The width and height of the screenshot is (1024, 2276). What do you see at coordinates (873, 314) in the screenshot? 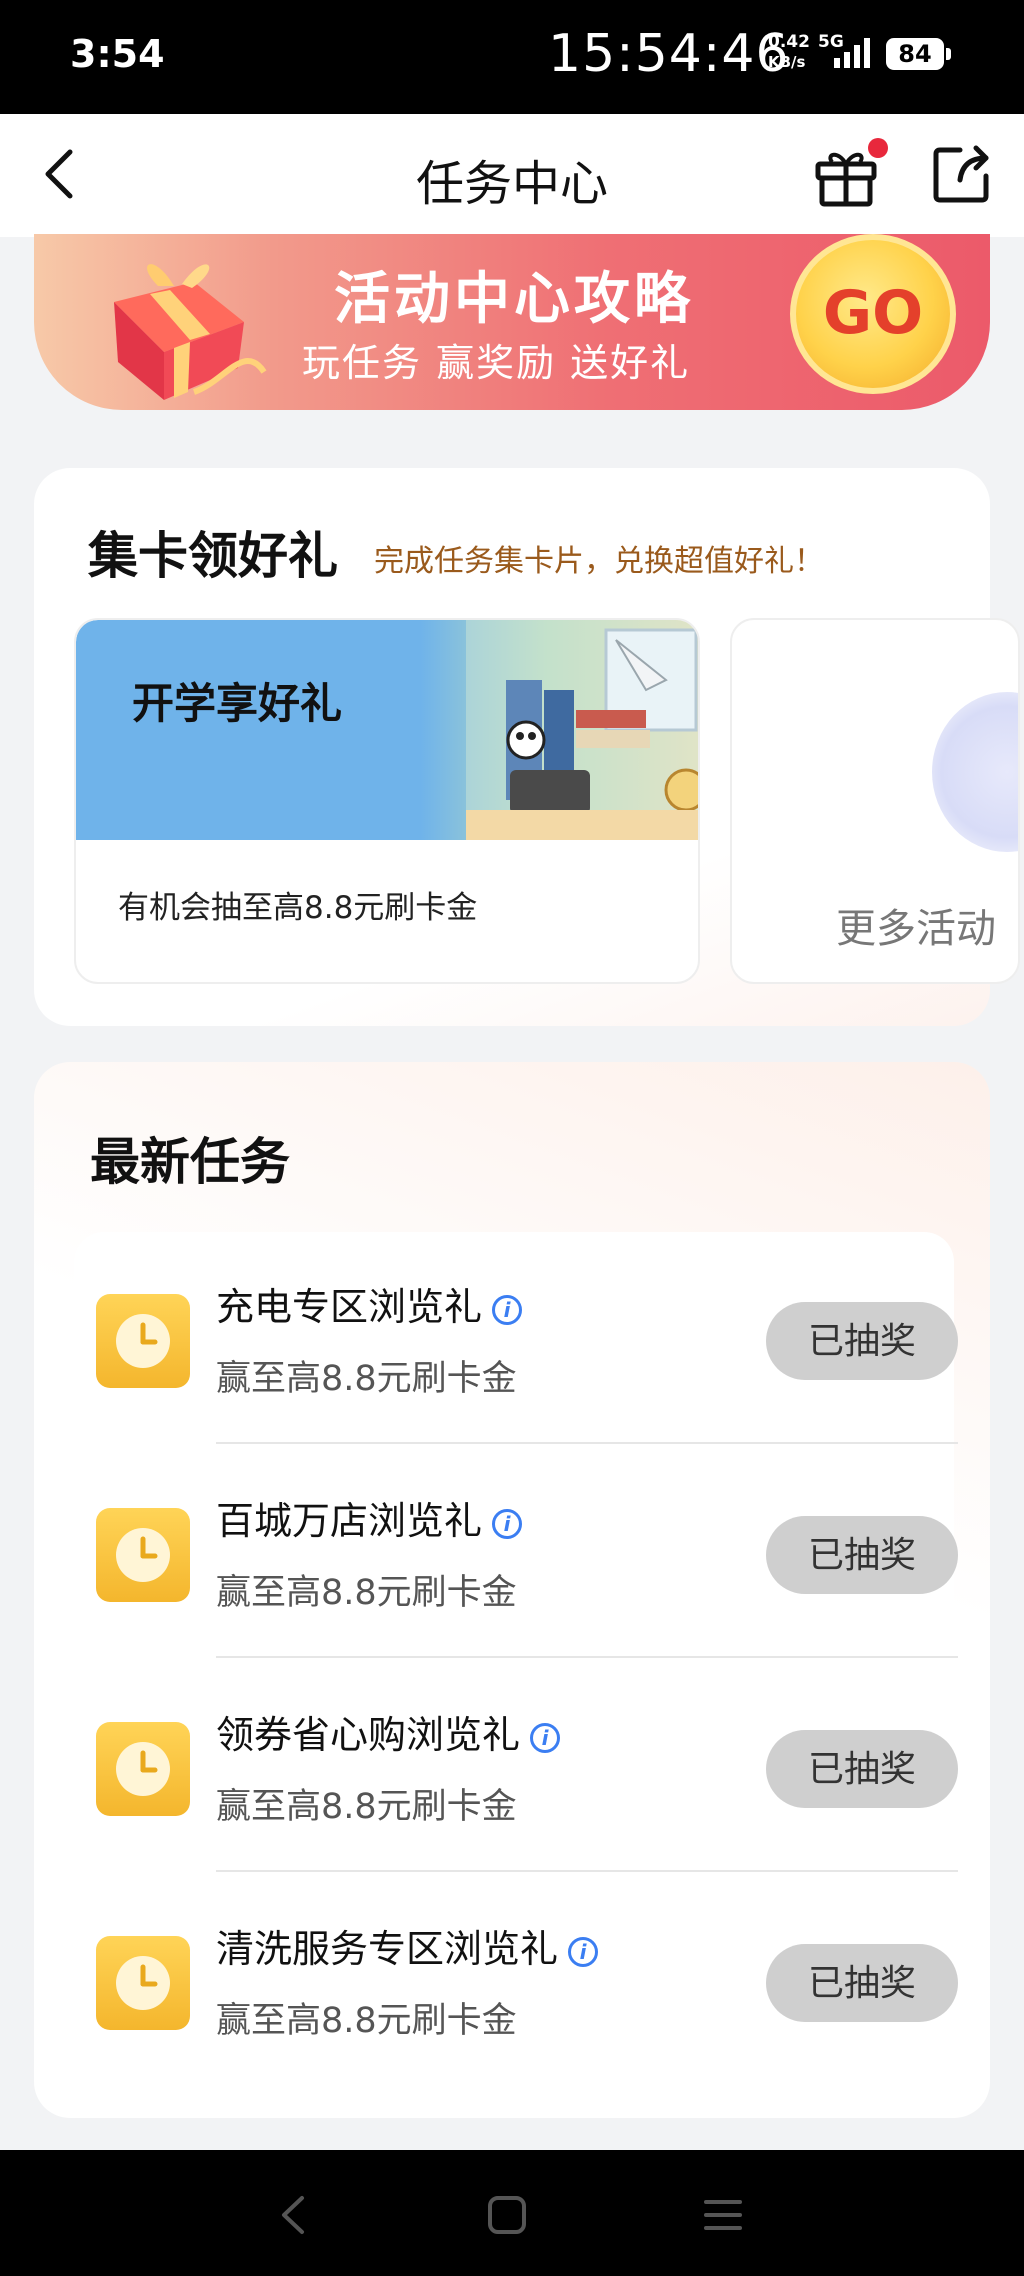
I see `go-button: GO` at bounding box center [873, 314].